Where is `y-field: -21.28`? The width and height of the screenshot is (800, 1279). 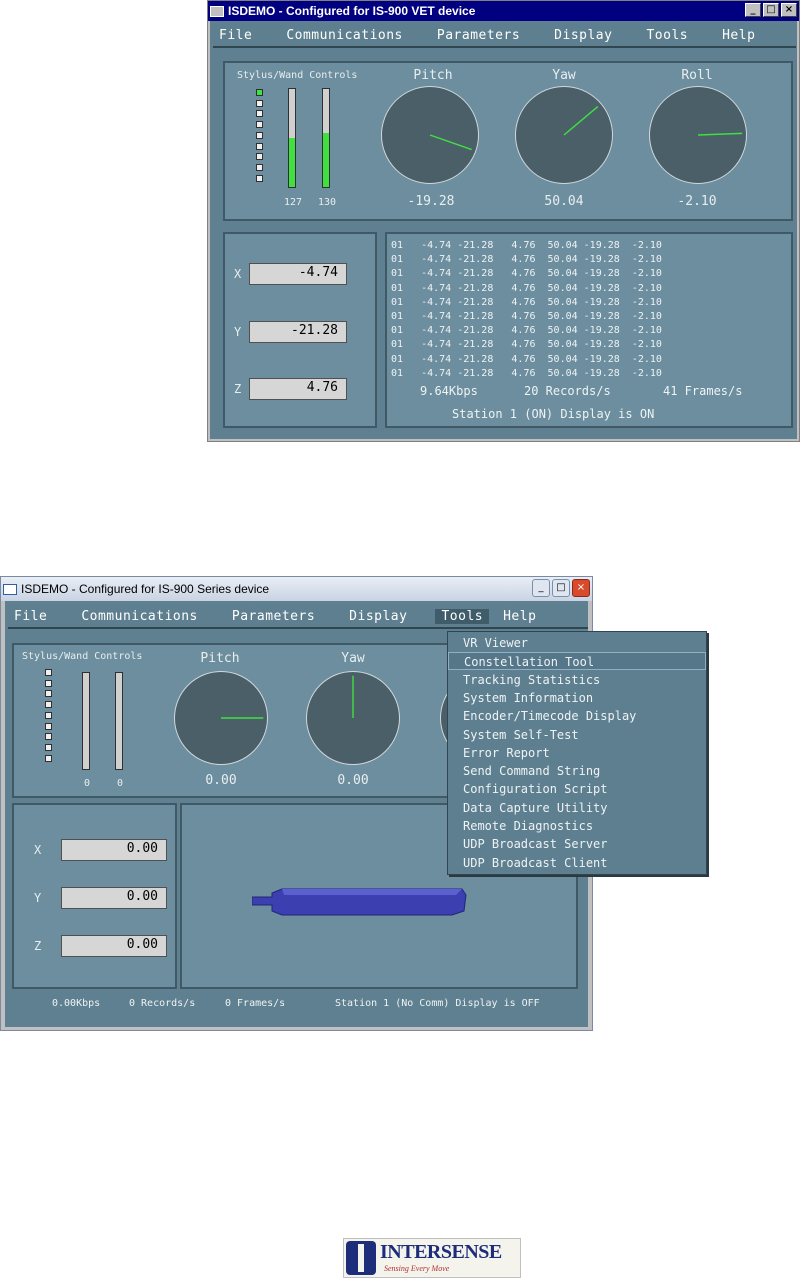
y-field: -21.28 is located at coordinates (298, 332).